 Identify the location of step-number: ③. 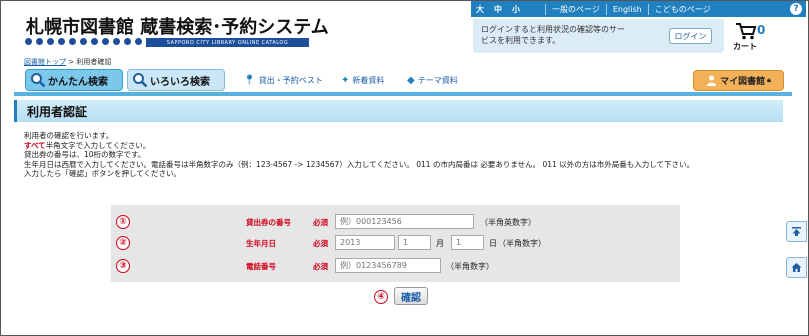
(123, 266).